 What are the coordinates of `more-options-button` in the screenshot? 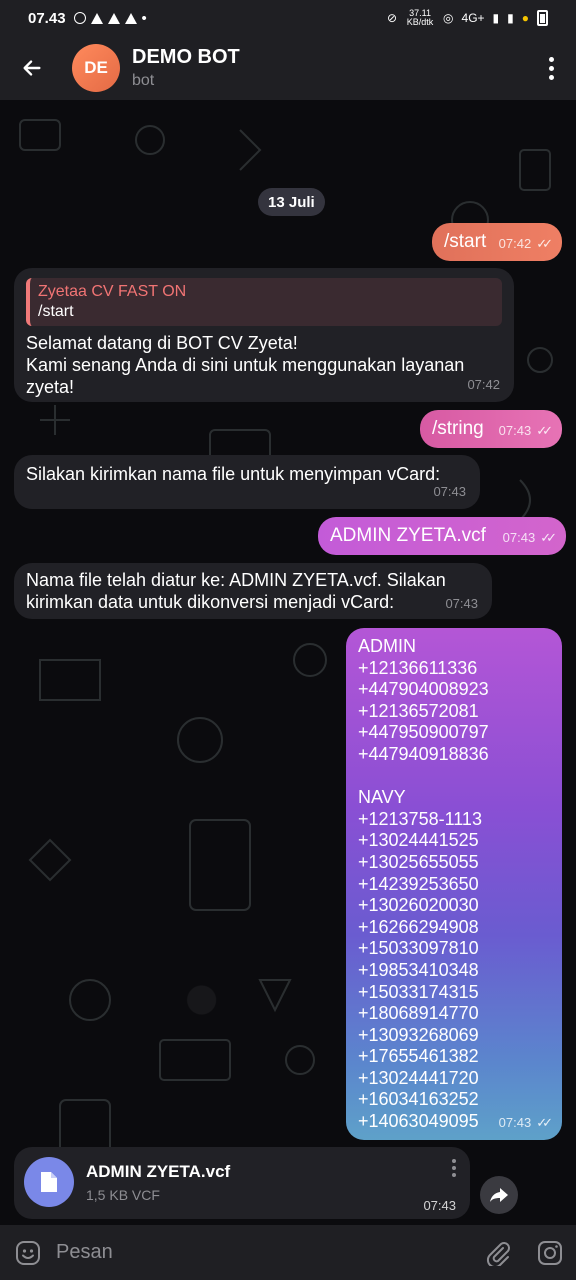 It's located at (551, 68).